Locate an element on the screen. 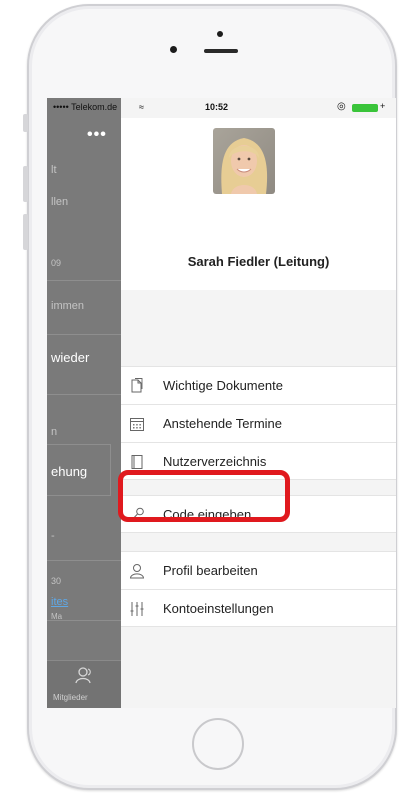 Image resolution: width=401 pixels, height=796 pixels. front-camera is located at coordinates (220, 34).